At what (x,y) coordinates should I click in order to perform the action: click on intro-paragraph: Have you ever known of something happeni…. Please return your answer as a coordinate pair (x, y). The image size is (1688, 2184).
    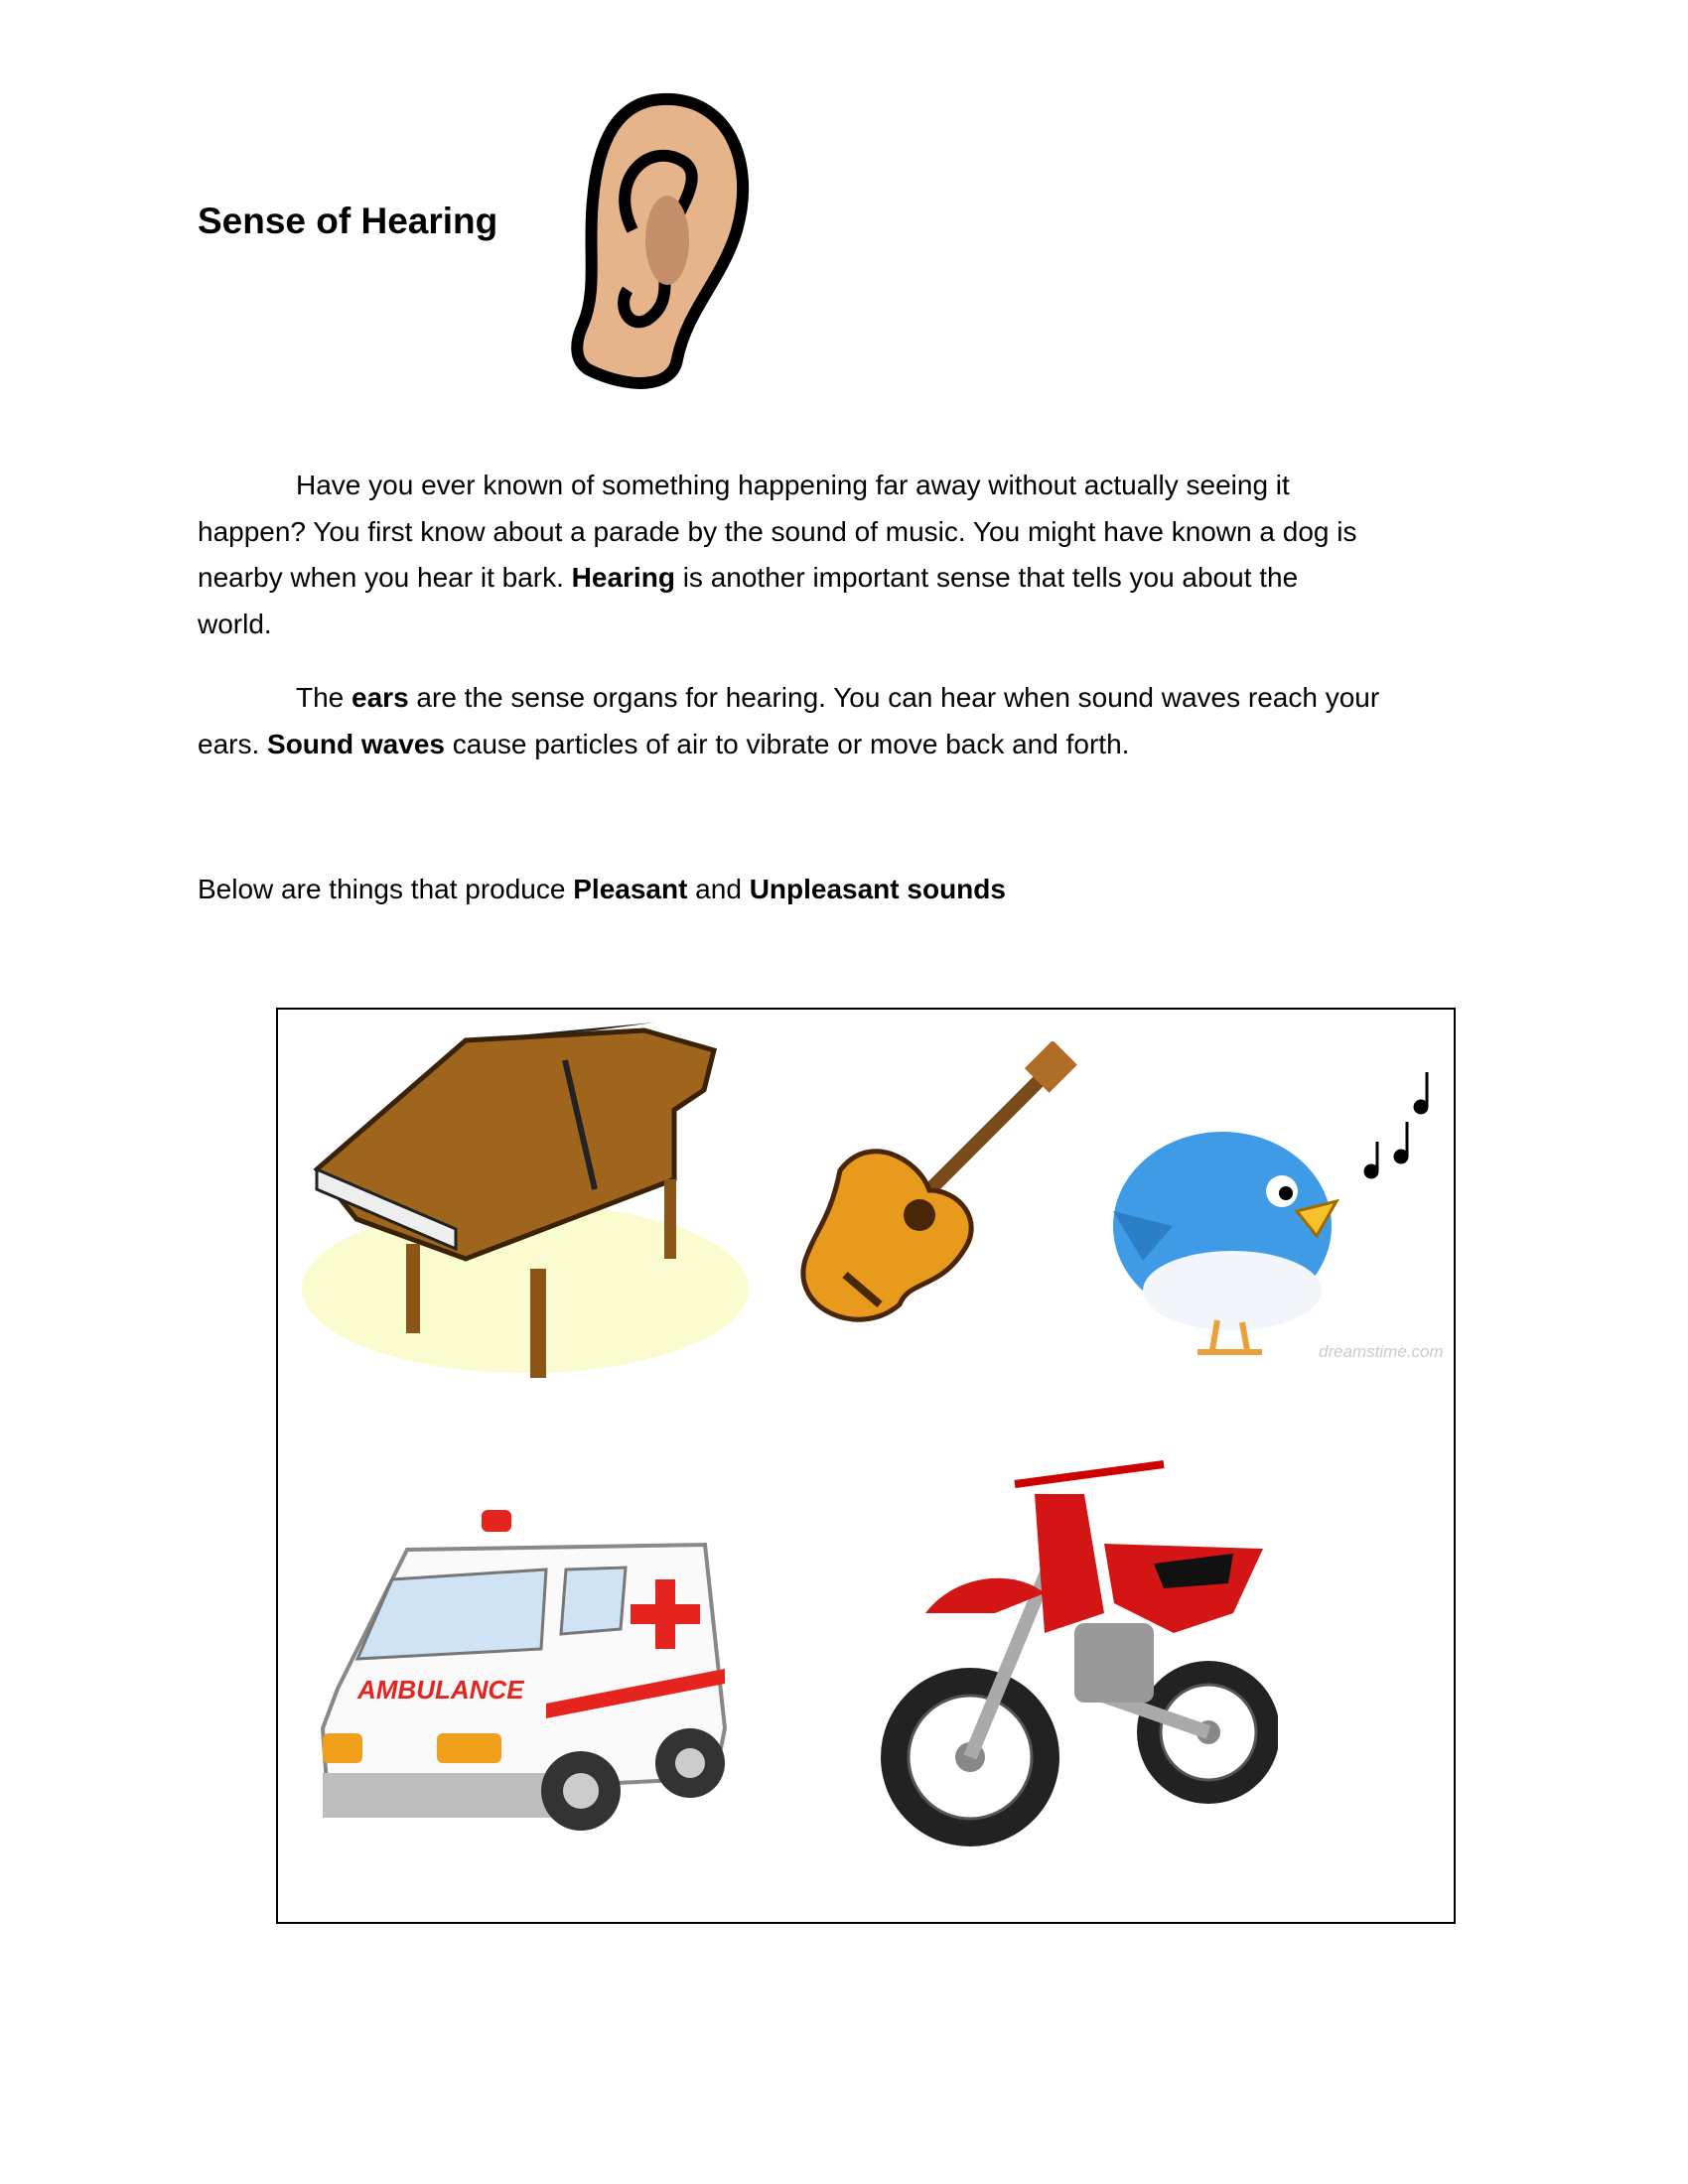
    Looking at the image, I should click on (833, 555).